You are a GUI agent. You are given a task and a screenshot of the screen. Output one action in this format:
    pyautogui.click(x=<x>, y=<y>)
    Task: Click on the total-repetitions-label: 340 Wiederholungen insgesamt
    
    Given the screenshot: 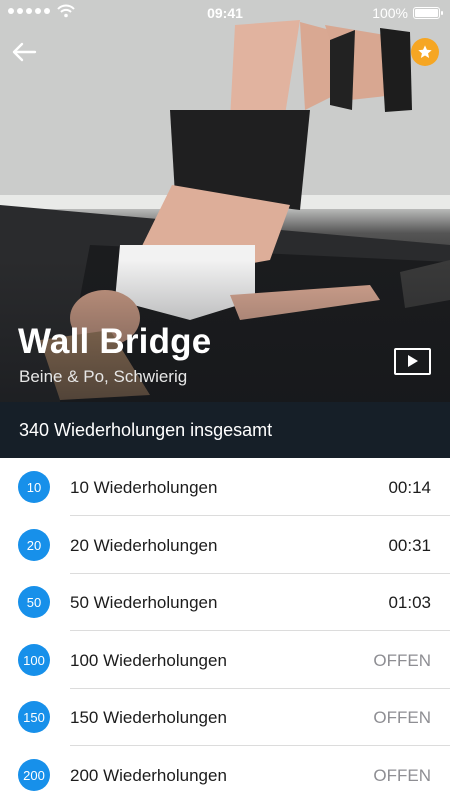 What is the action you would take?
    pyautogui.click(x=146, y=429)
    